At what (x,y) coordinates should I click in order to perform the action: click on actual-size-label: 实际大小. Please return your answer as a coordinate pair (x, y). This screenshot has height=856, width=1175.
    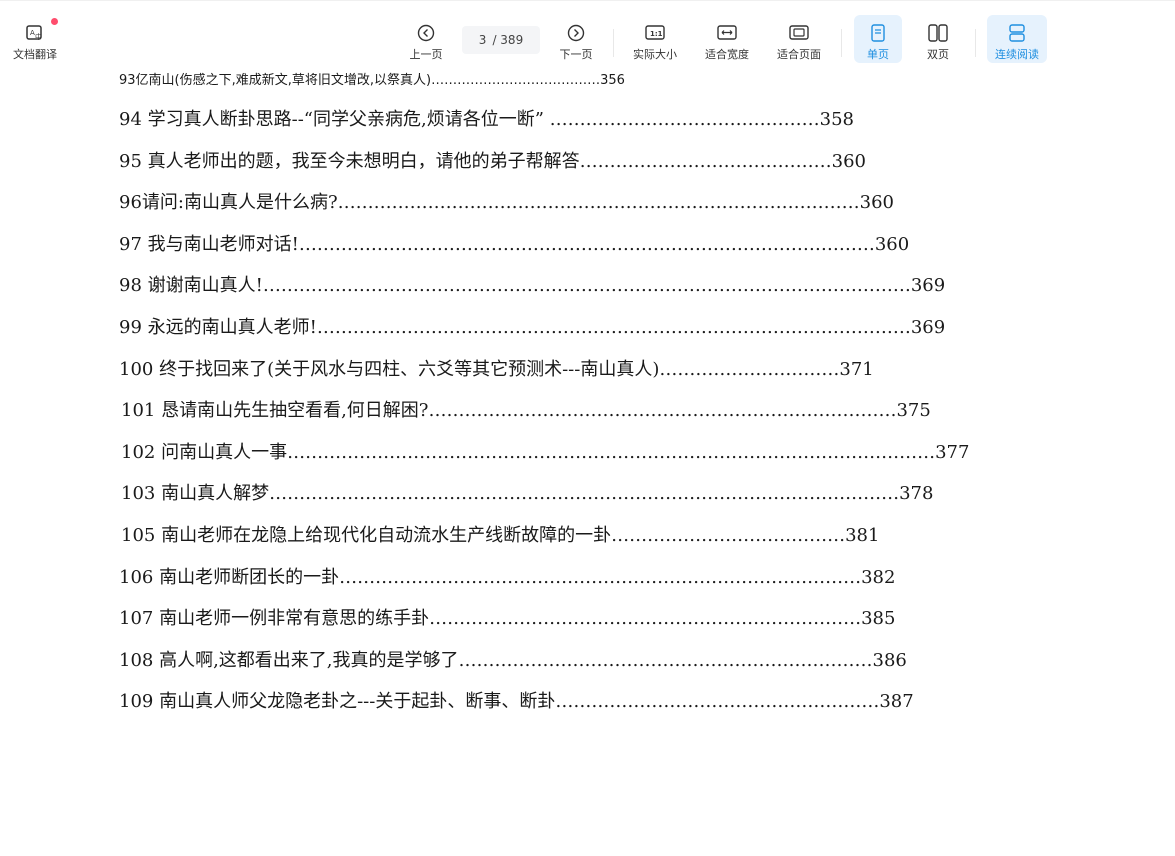
    Looking at the image, I should click on (655, 54).